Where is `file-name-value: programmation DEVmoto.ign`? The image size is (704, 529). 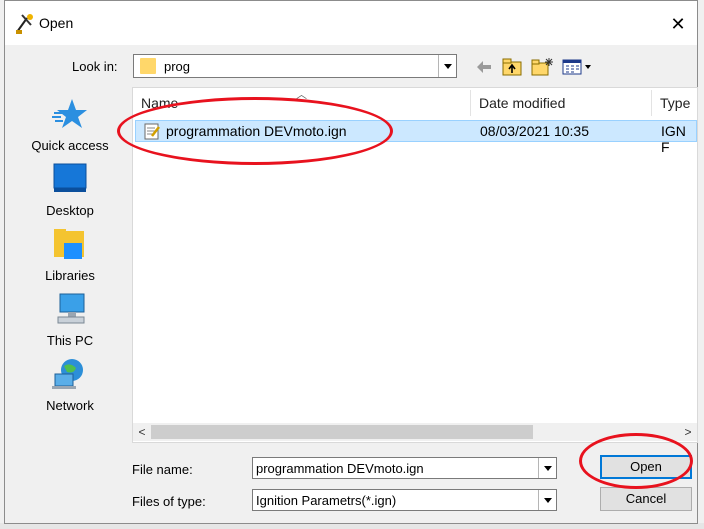
file-name-value: programmation DEVmoto.ign is located at coordinates (340, 468).